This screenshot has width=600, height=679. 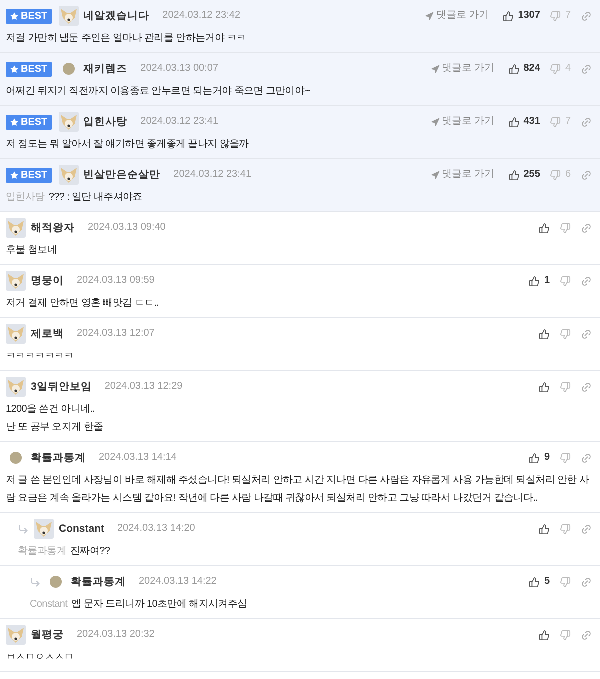 What do you see at coordinates (529, 16) in the screenshot?
I see `like-count: 1307` at bounding box center [529, 16].